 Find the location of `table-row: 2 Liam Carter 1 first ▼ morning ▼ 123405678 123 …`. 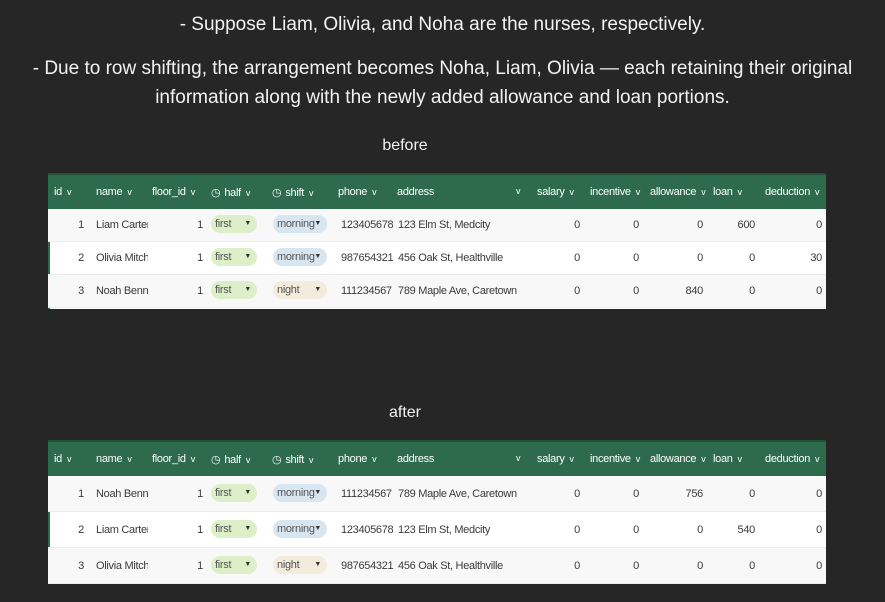

table-row: 2 Liam Carter 1 first ▼ morning ▼ 123405678 123 … is located at coordinates (437, 530).